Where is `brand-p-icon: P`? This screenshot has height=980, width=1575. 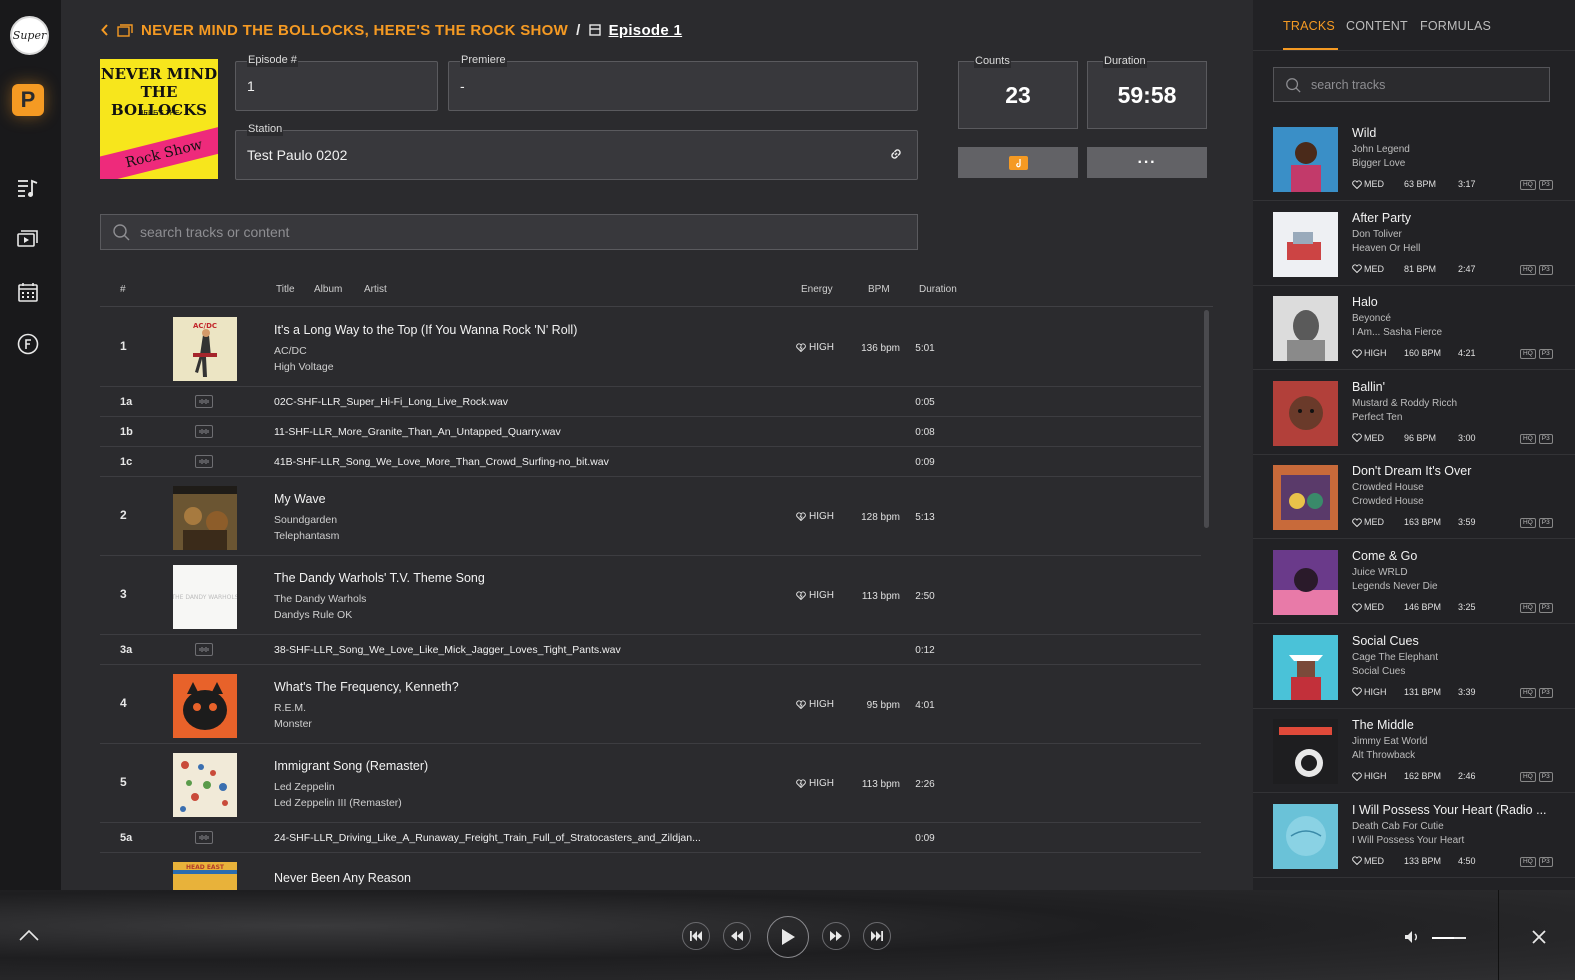 brand-p-icon: P is located at coordinates (28, 100).